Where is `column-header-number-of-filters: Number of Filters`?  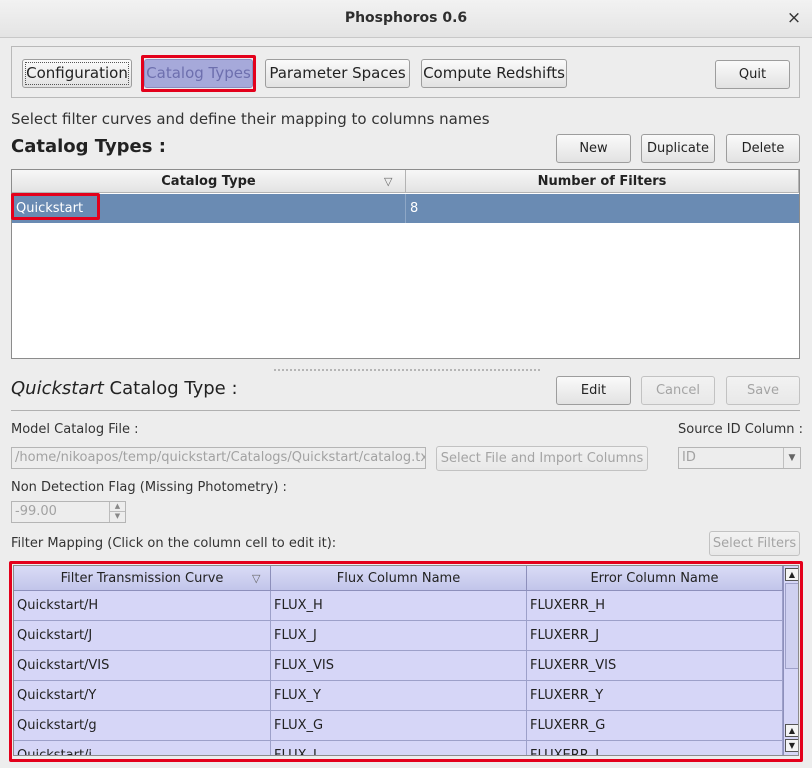
column-header-number-of-filters: Number of Filters is located at coordinates (602, 181).